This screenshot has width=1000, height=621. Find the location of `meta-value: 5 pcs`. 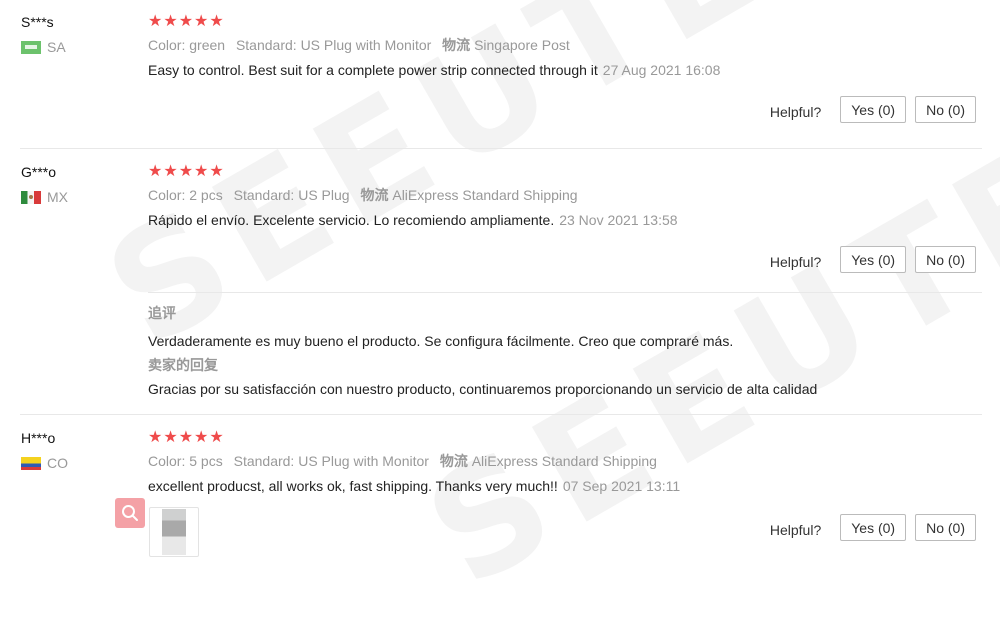

meta-value: 5 pcs is located at coordinates (206, 461).